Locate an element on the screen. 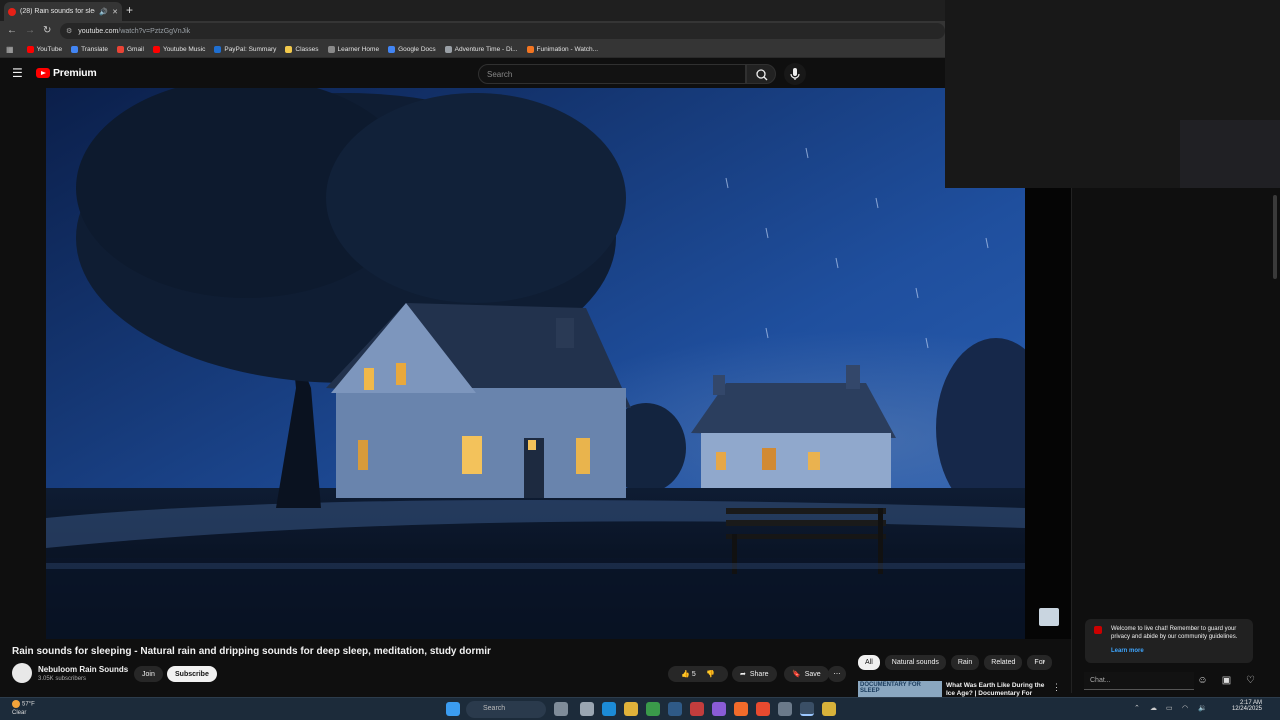  url-field: ⚙ youtube.com/watch?v=PztzGgVnJik is located at coordinates (502, 31).